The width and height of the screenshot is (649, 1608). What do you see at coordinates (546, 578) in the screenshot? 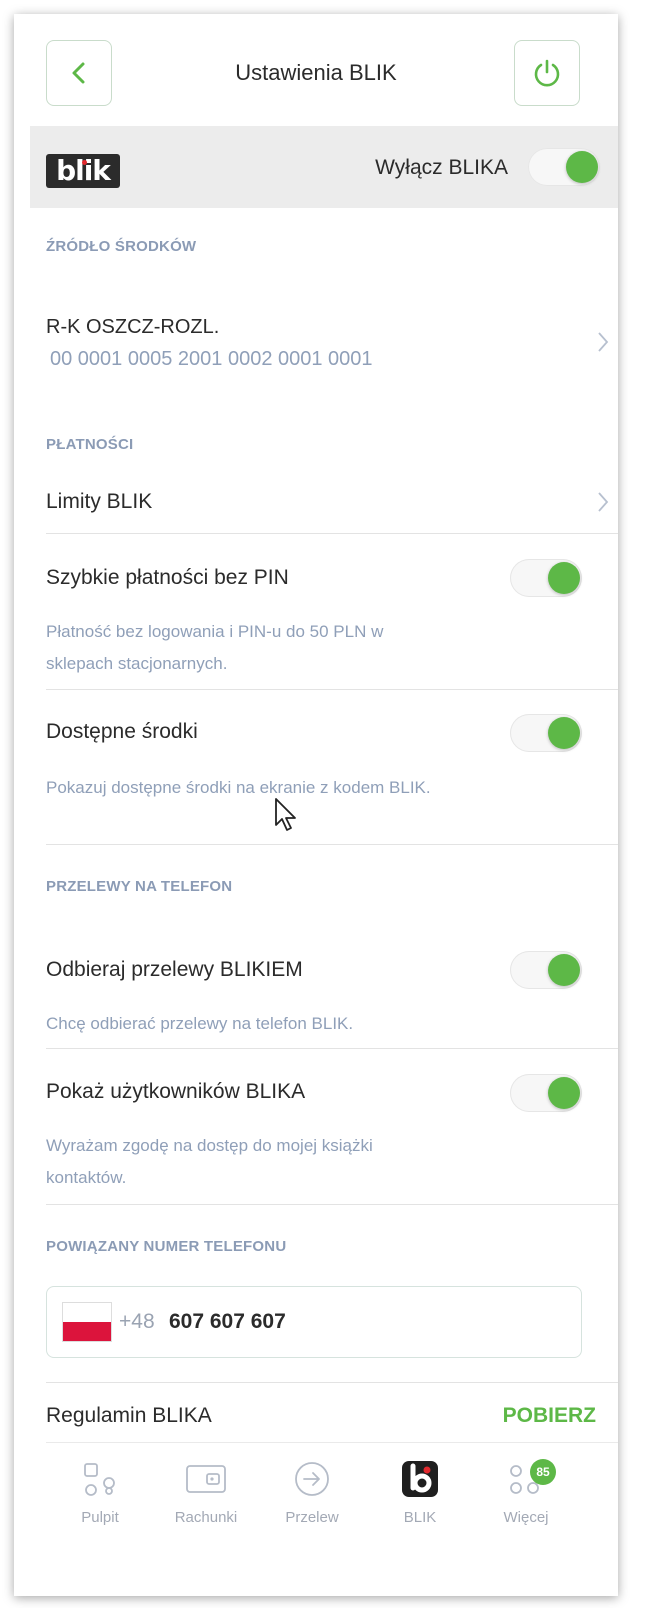
I see `fast-payments-toggle` at bounding box center [546, 578].